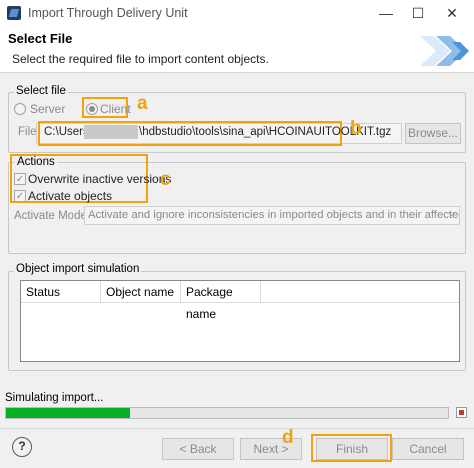 The image size is (474, 468). I want to click on server-radio-label: Server, so click(48, 109).